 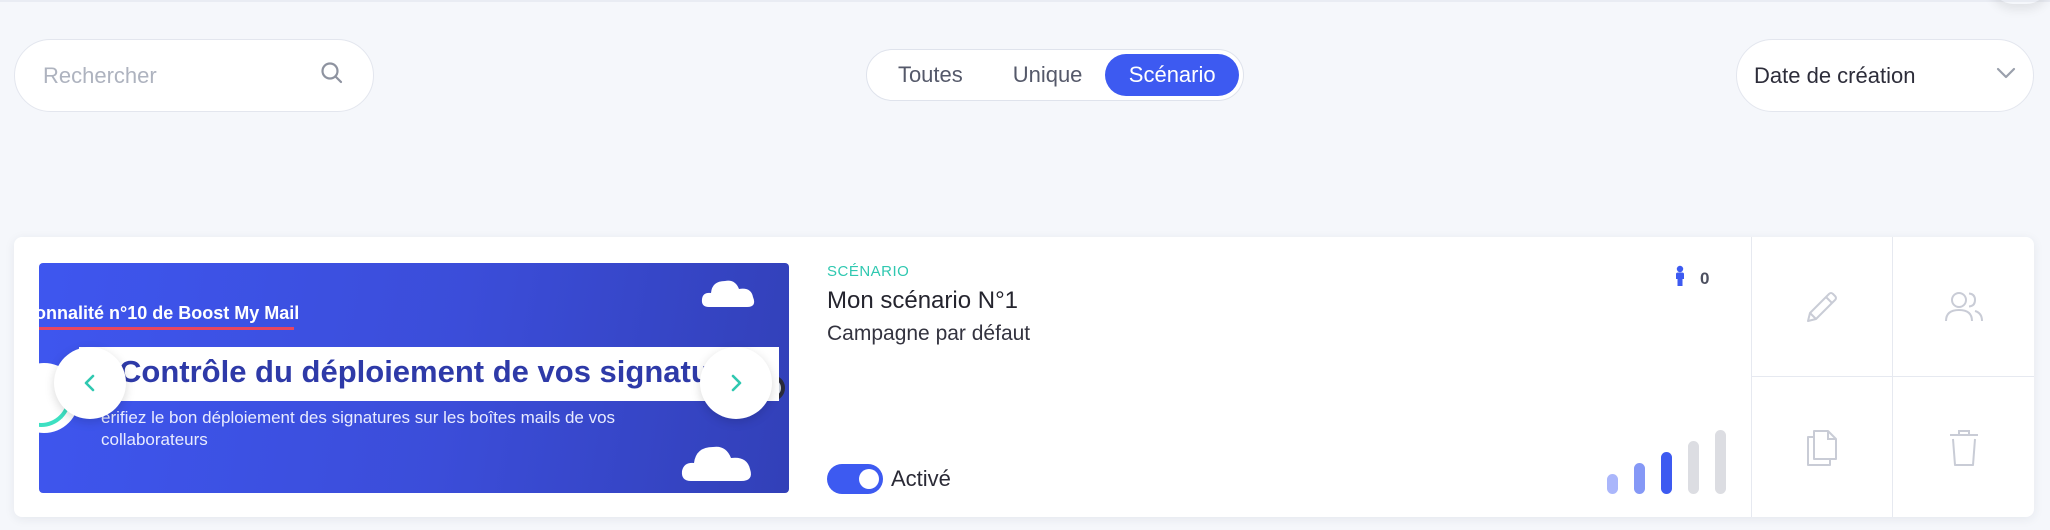 I want to click on duplicate-button, so click(x=1822, y=447).